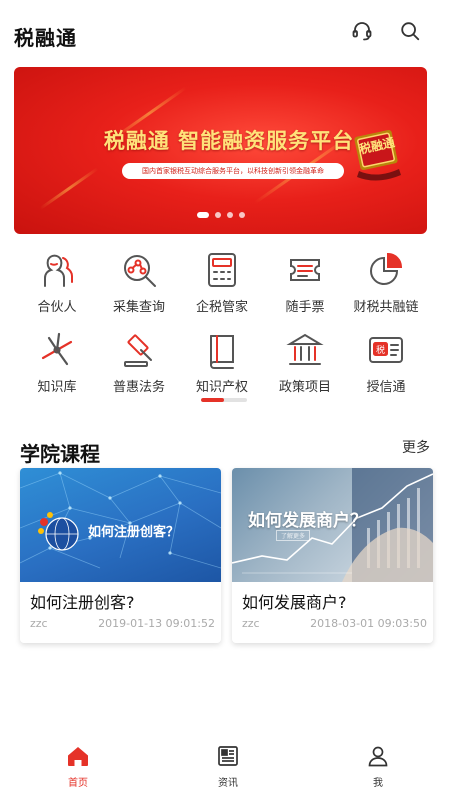  What do you see at coordinates (221, 307) in the screenshot?
I see `grid-label: 企税管家` at bounding box center [221, 307].